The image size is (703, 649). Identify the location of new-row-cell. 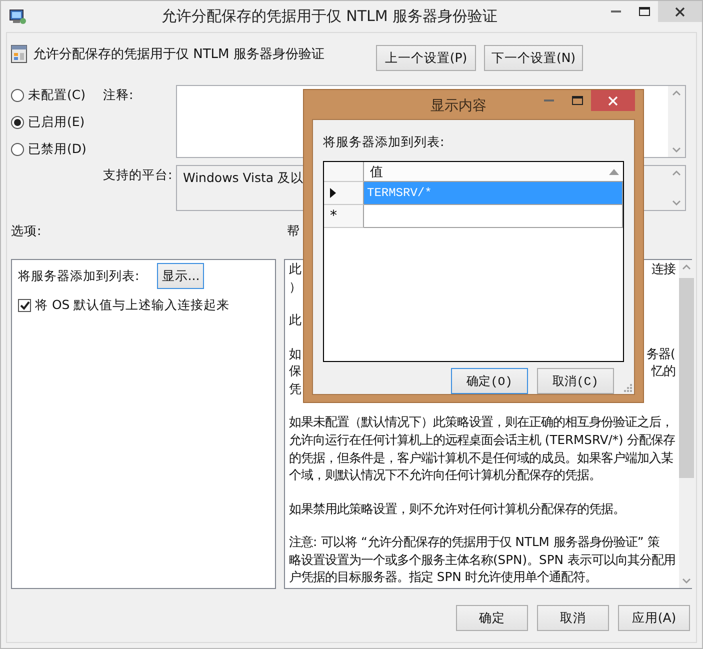
(493, 216).